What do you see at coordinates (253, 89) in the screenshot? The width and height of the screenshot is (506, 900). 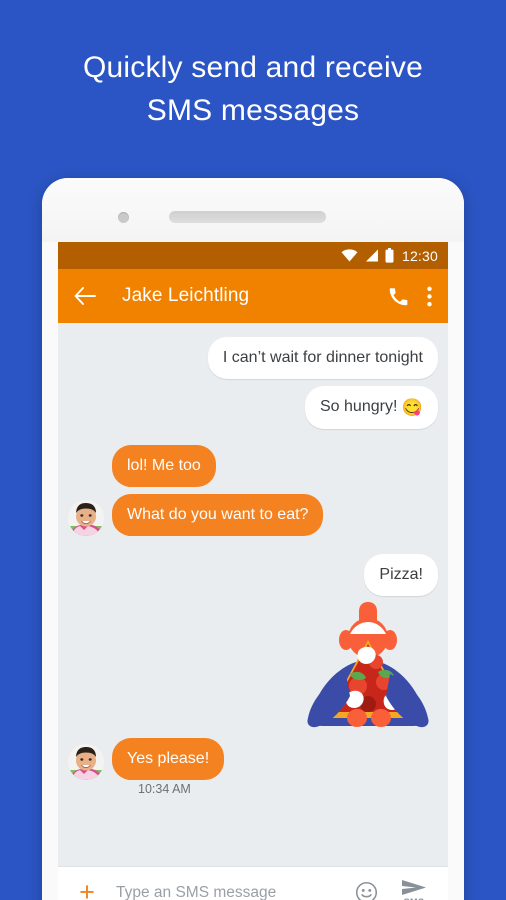 I see `promo-headline: Quickly send and receive SMS messages` at bounding box center [253, 89].